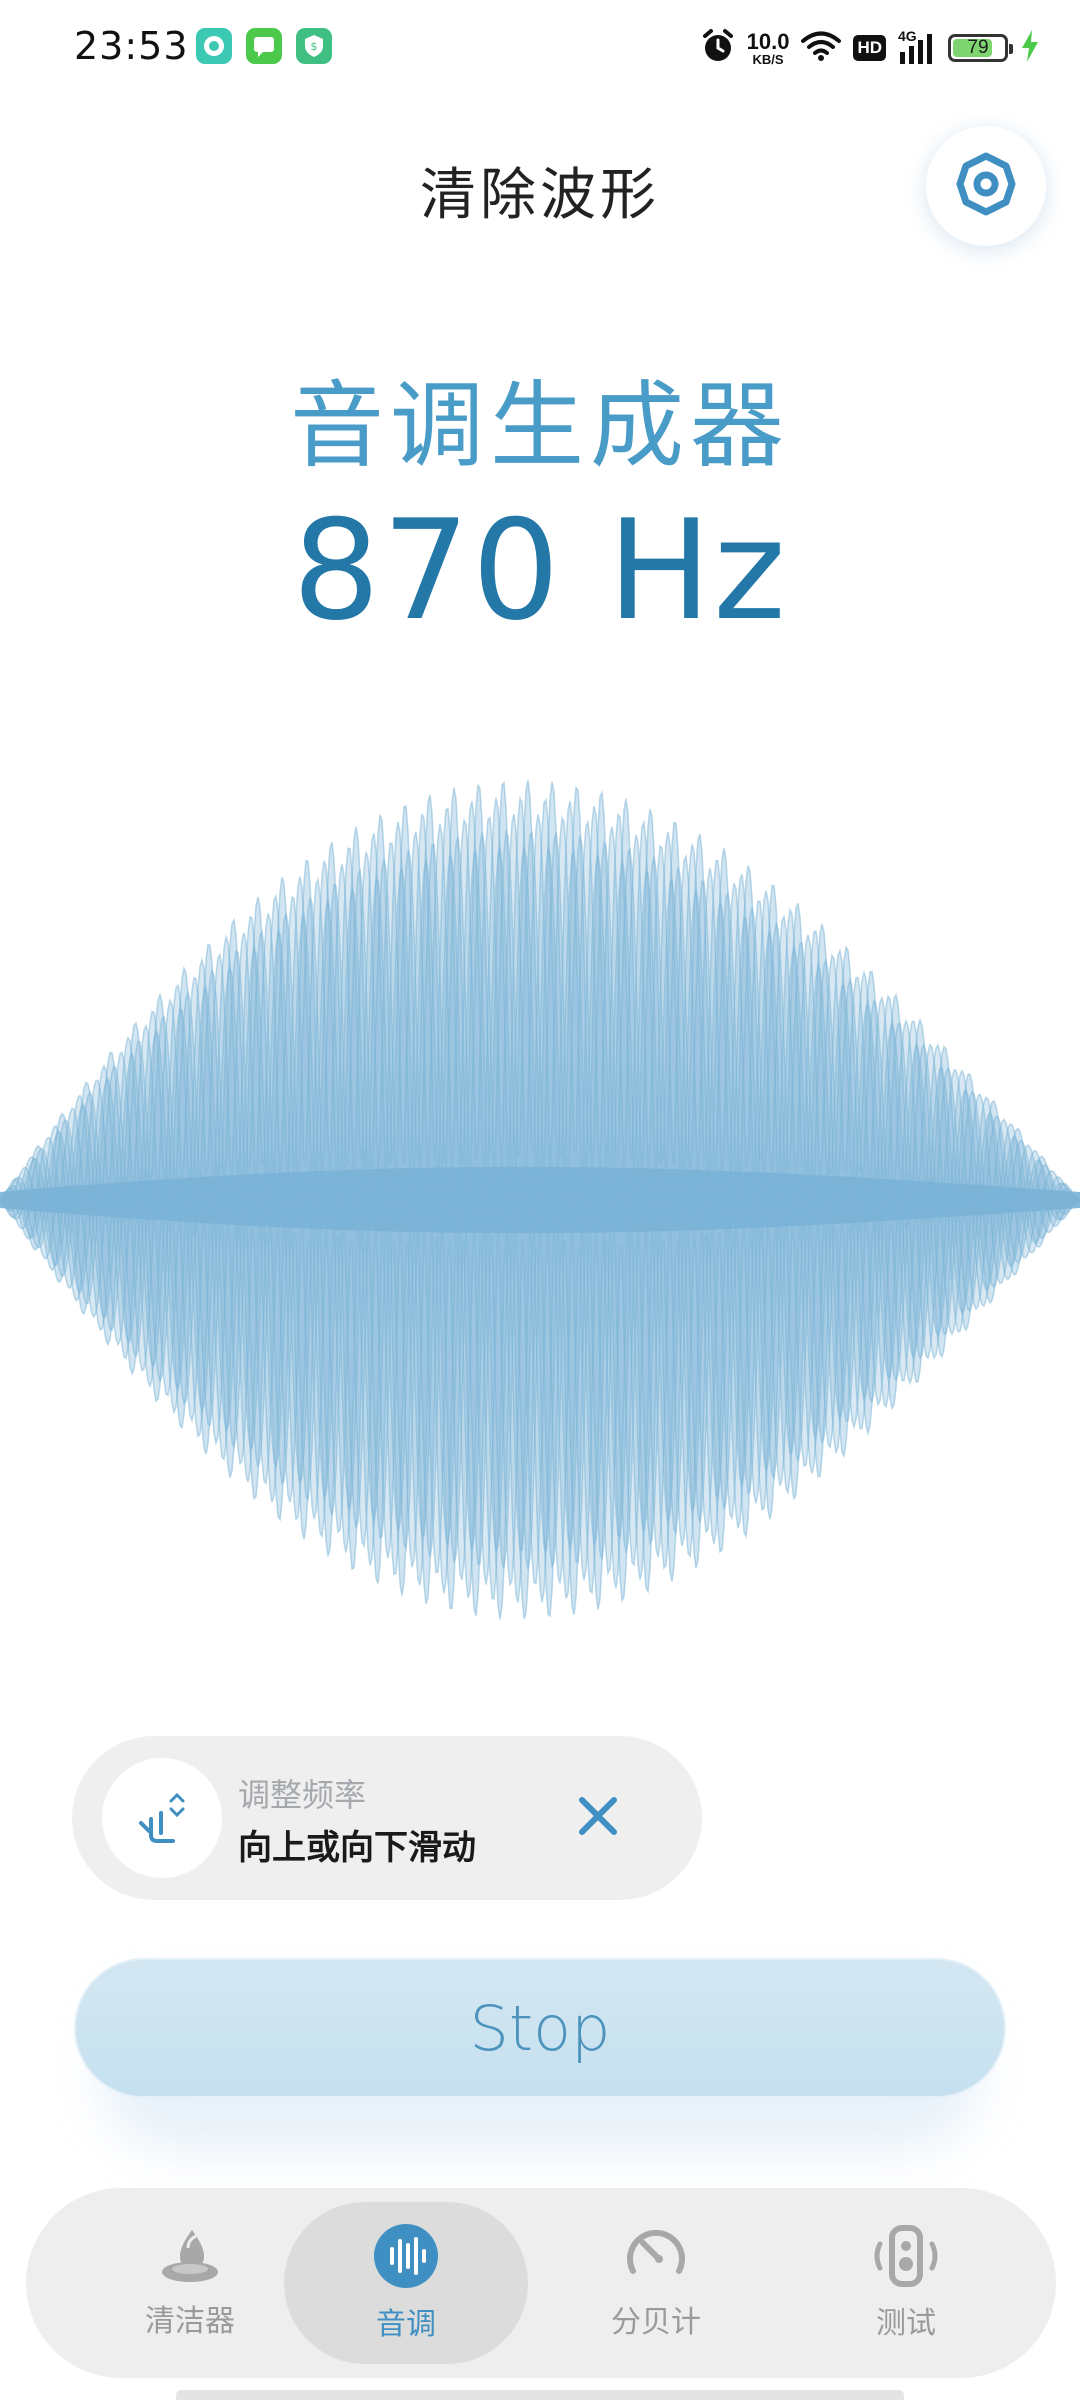 This screenshot has width=1080, height=2400. I want to click on charging-icon, so click(1030, 48).